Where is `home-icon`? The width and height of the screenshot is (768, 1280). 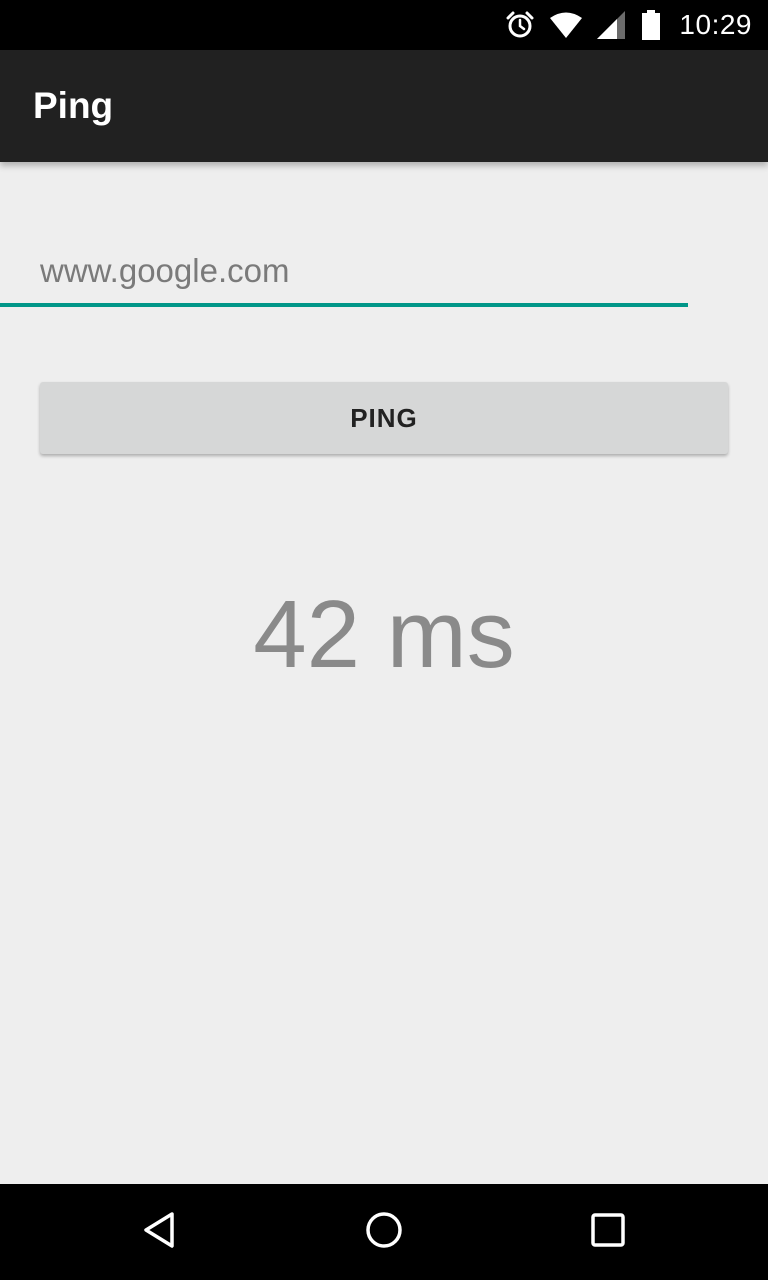
home-icon is located at coordinates (384, 1232).